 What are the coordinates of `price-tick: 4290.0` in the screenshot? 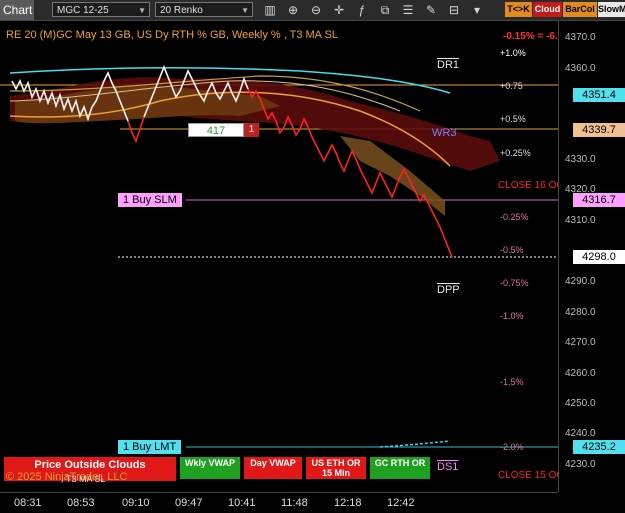 It's located at (580, 281).